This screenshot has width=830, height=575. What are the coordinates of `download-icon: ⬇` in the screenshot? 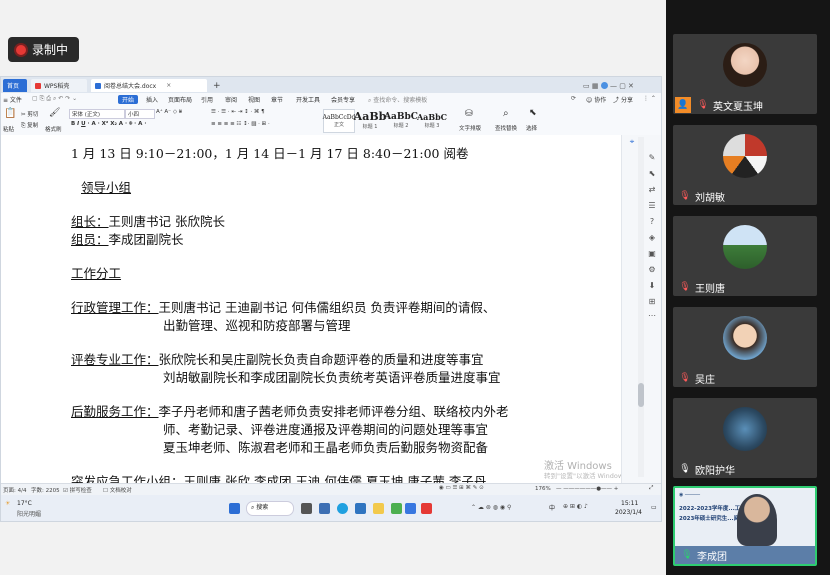 It's located at (652, 286).